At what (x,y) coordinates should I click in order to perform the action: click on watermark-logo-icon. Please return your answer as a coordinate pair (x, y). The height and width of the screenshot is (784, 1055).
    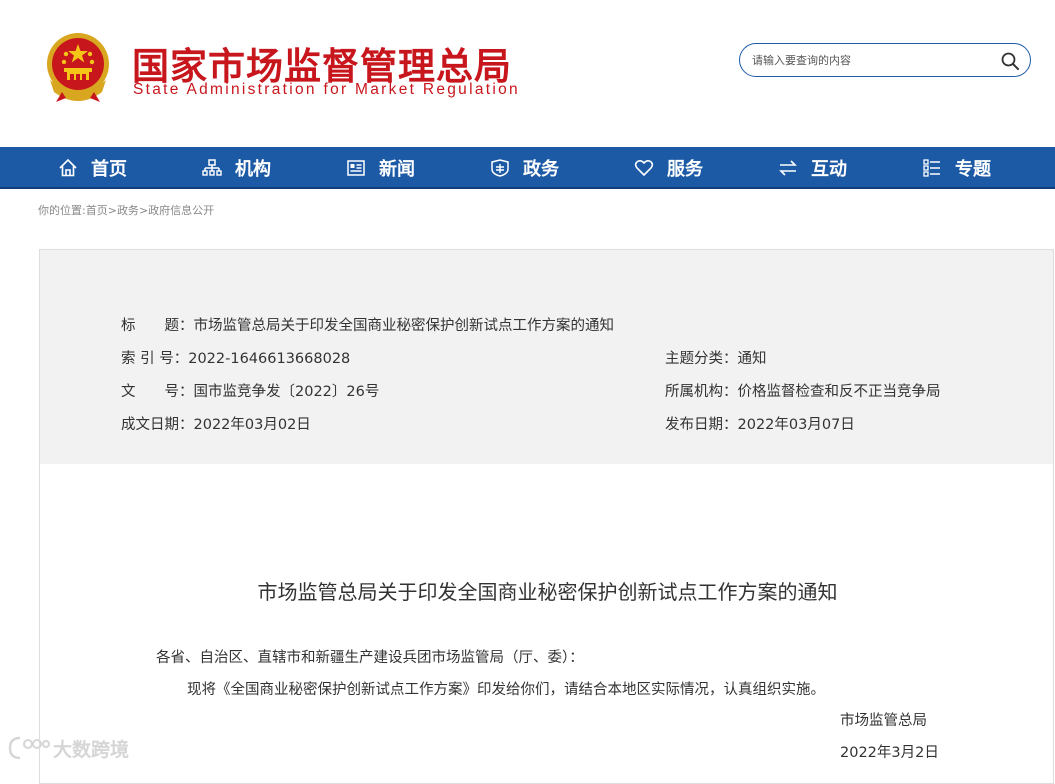
    Looking at the image, I should click on (29, 748).